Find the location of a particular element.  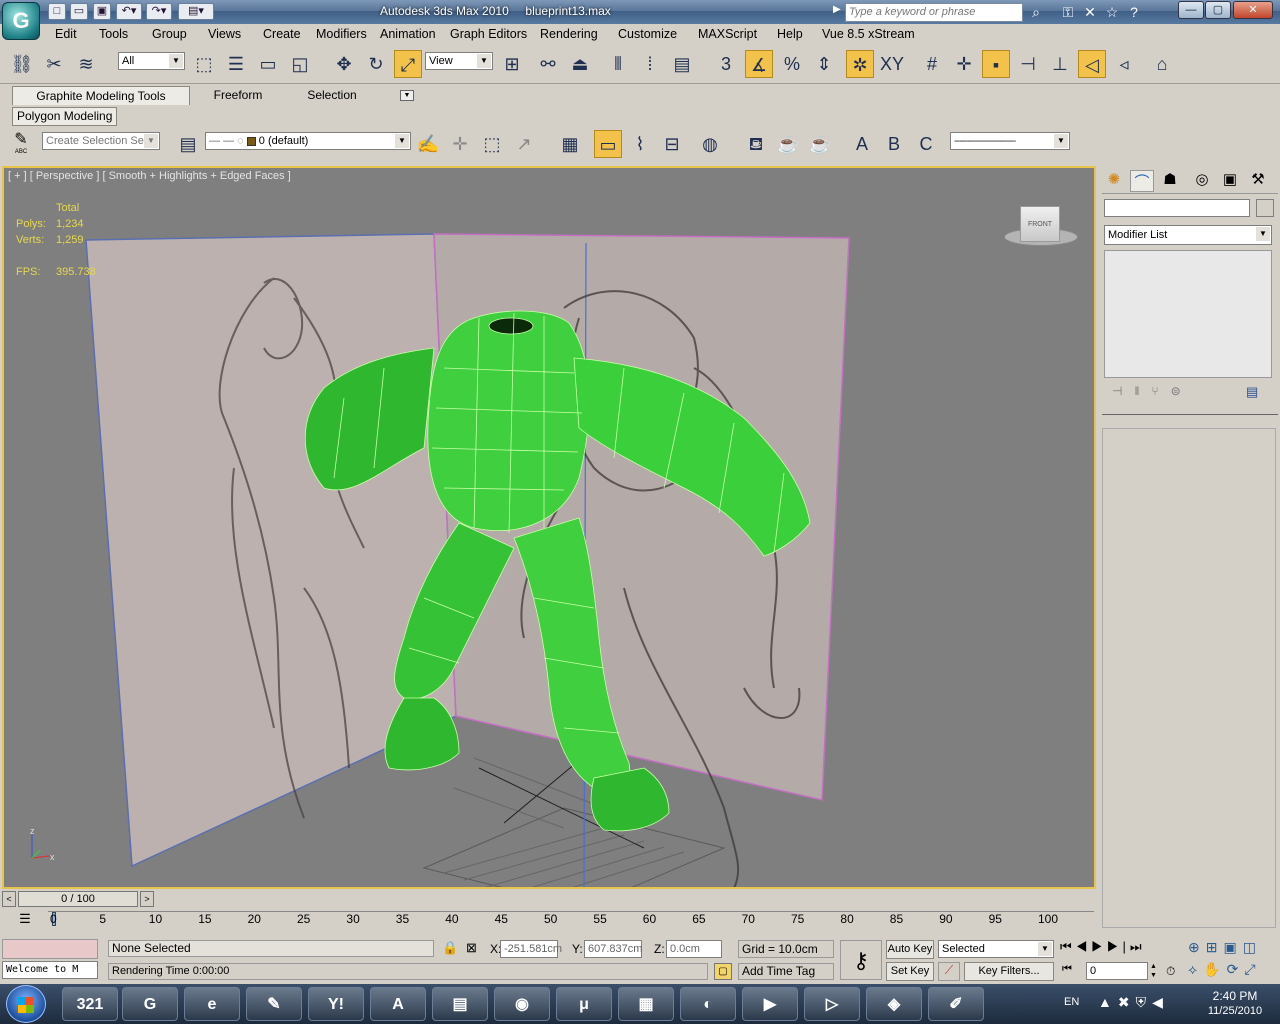

pivot-point-center-icon: ⊞ is located at coordinates (512, 64).